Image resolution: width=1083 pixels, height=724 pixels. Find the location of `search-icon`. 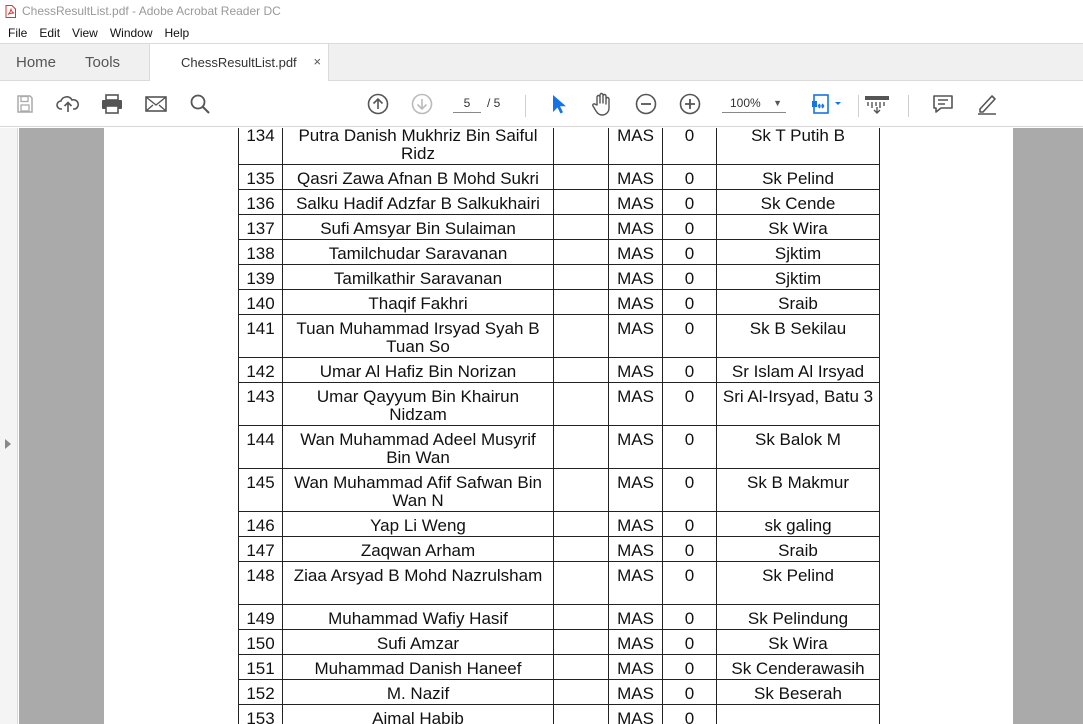

search-icon is located at coordinates (200, 104).